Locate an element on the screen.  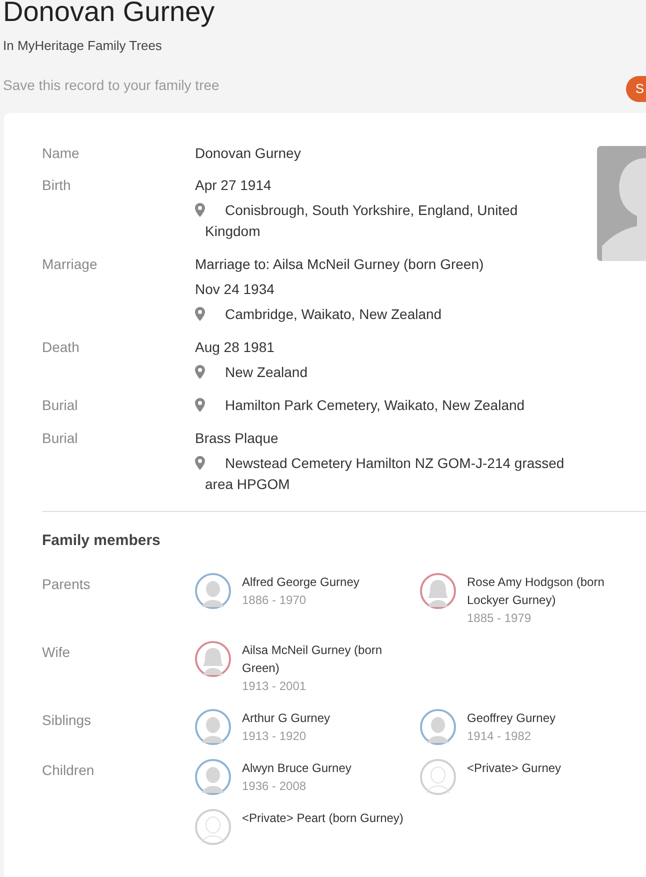
relative-name-link: Arthur G Gurney is located at coordinates (327, 717).